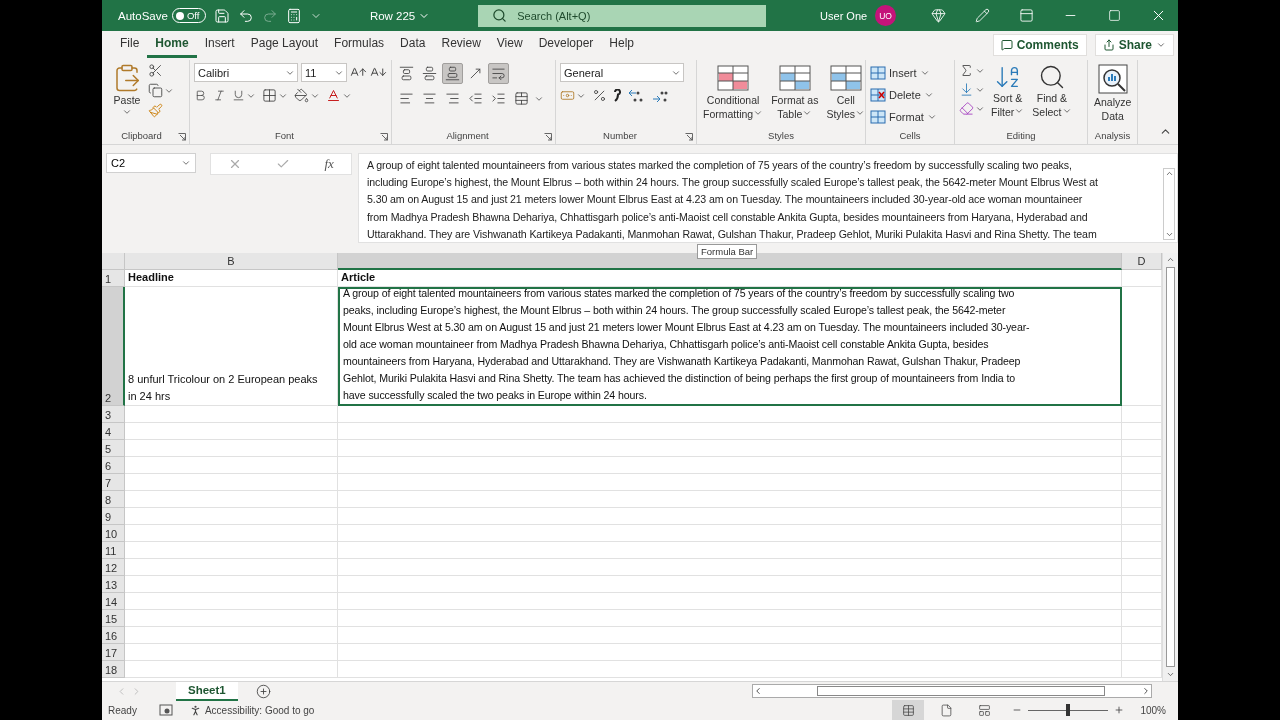 The width and height of the screenshot is (1280, 720). Describe the element at coordinates (219, 95) in the screenshot. I see `italic-icon` at that location.